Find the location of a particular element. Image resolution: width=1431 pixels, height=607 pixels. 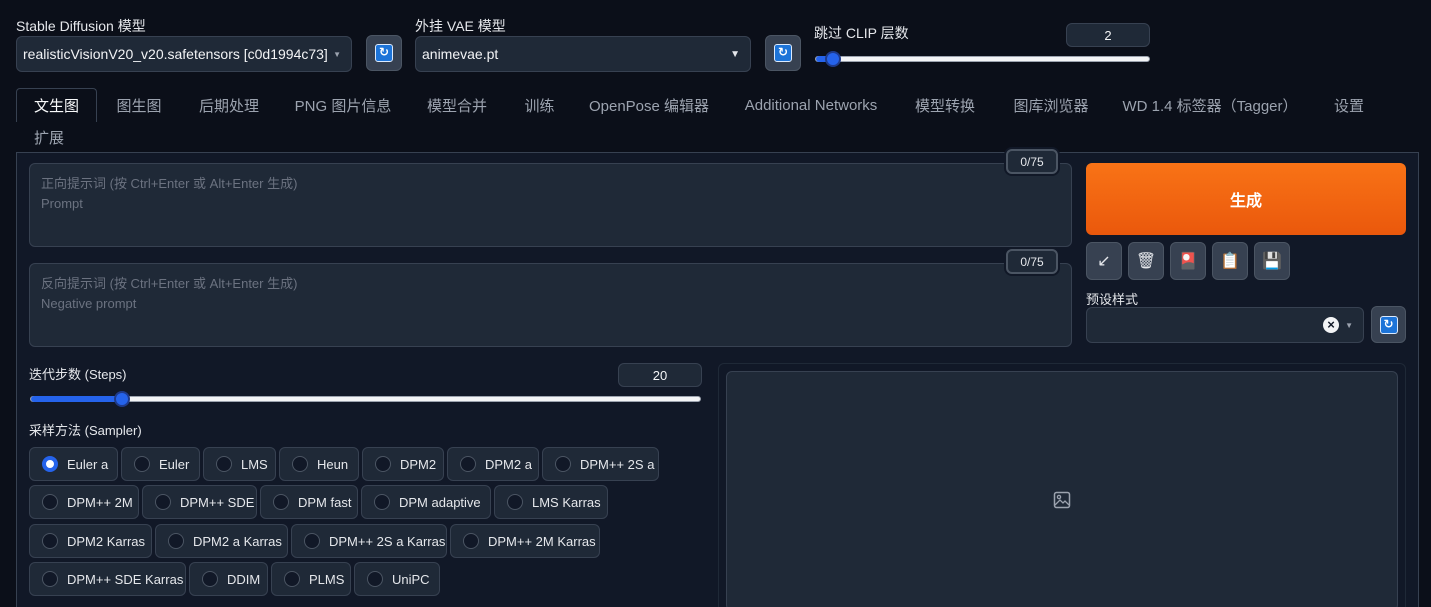

styles-dropdown: × ▼ is located at coordinates (1225, 325).